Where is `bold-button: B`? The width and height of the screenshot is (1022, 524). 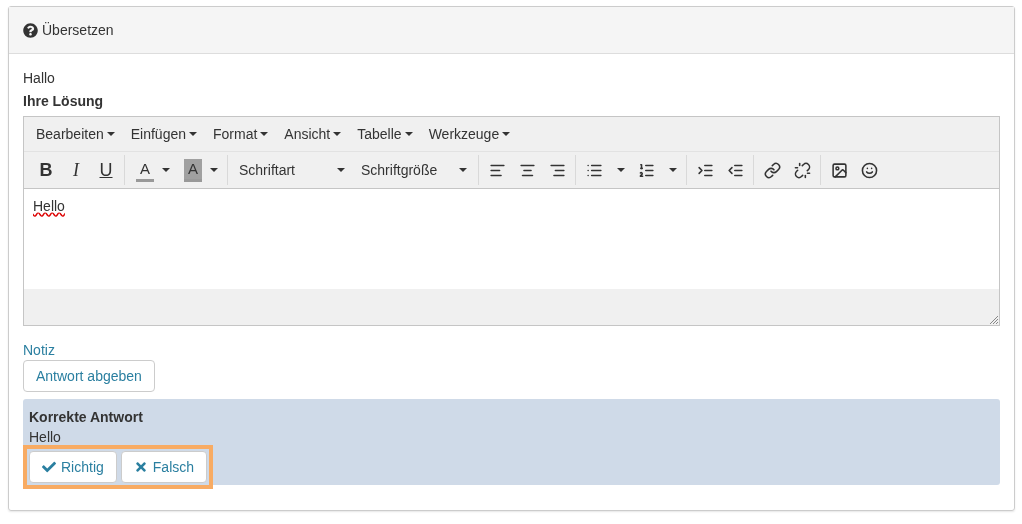 bold-button: B is located at coordinates (46, 170).